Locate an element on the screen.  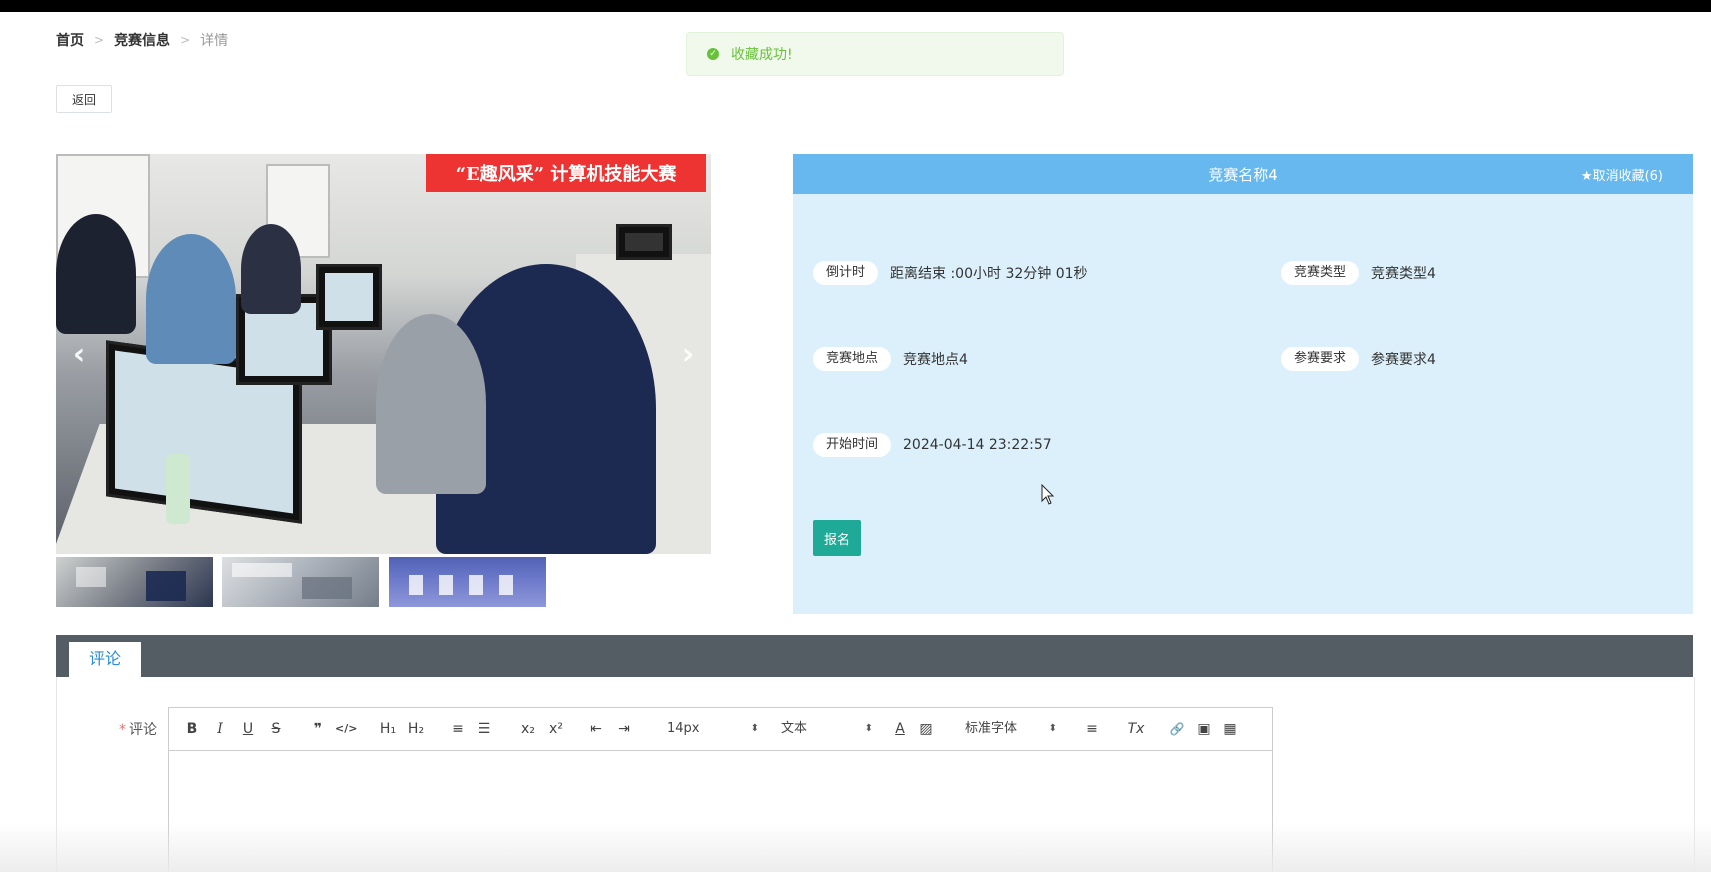
start-time-value: 2024-04-14 23:22:57 is located at coordinates (977, 445).